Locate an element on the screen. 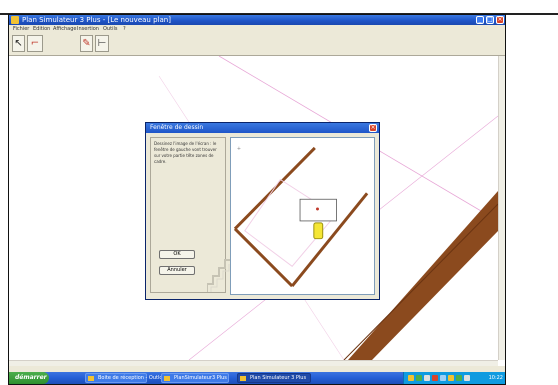 The image size is (558, 385). taskbar-item-plansim: PlanSimulateur3 Plus is located at coordinates (195, 378).